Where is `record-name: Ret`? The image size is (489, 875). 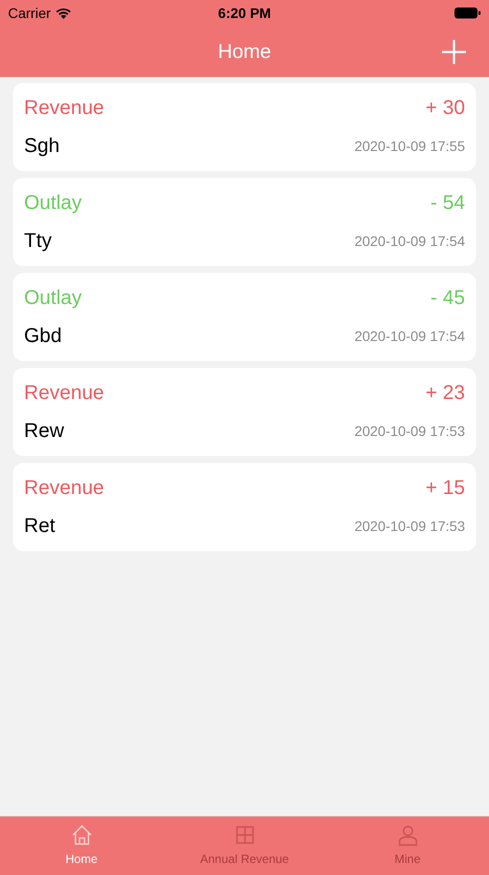
record-name: Ret is located at coordinates (40, 526).